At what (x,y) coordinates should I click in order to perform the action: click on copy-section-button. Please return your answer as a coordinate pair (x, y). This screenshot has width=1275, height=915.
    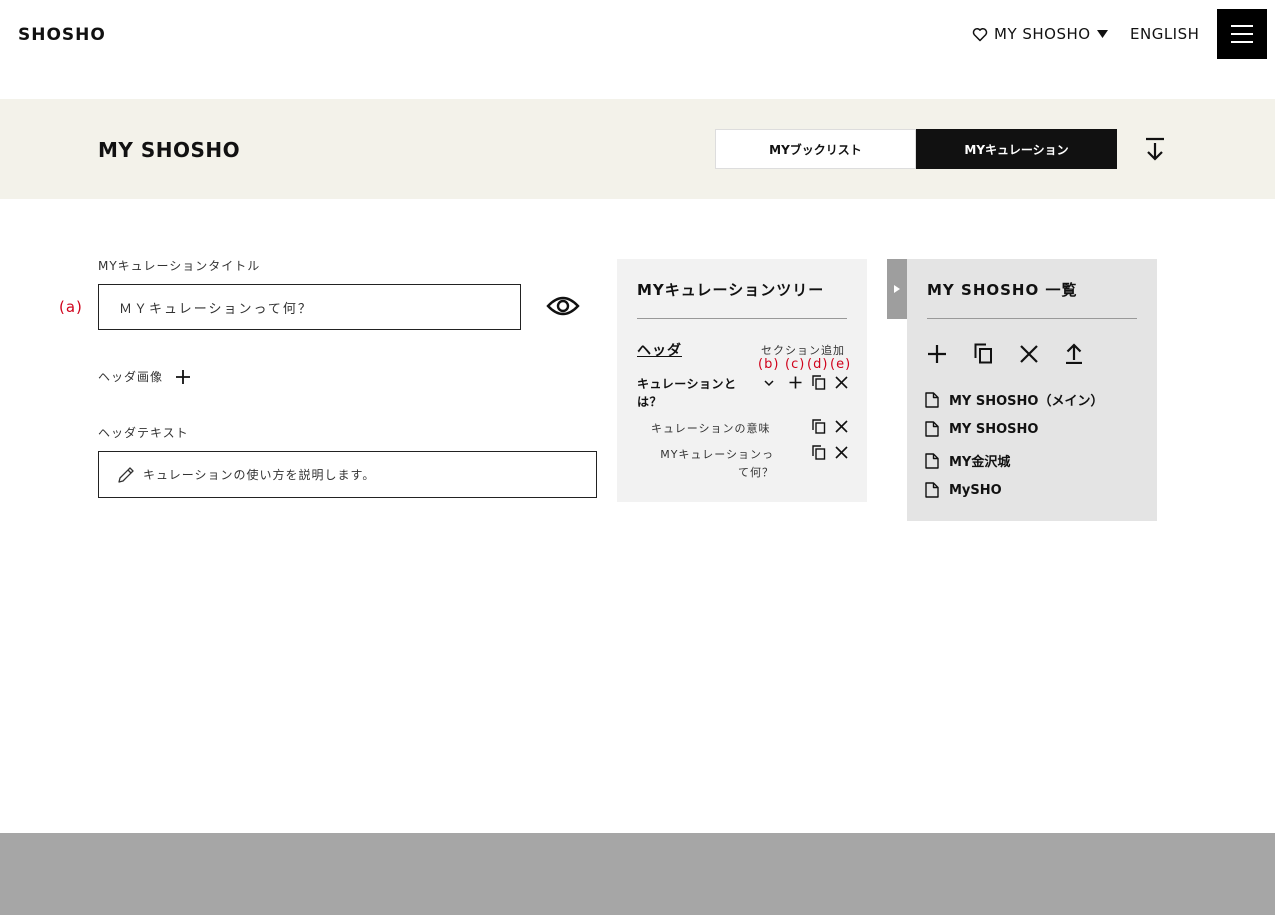
    Looking at the image, I should click on (819, 382).